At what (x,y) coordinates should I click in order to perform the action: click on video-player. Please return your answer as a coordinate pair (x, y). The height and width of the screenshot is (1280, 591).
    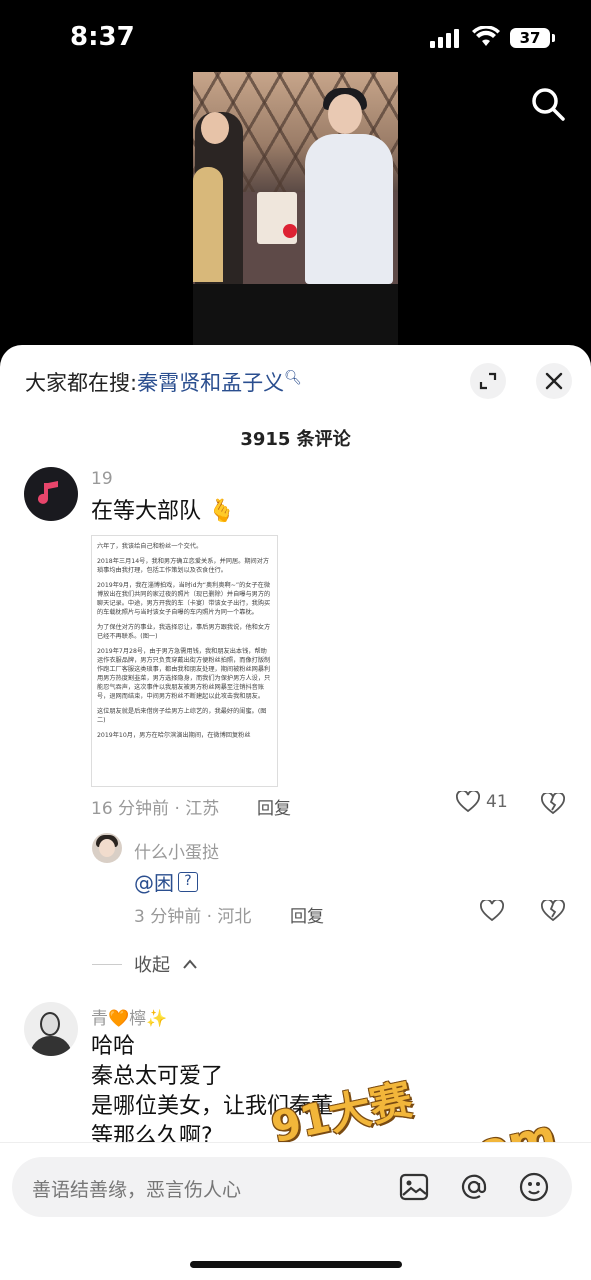
    Looking at the image, I should click on (295, 209).